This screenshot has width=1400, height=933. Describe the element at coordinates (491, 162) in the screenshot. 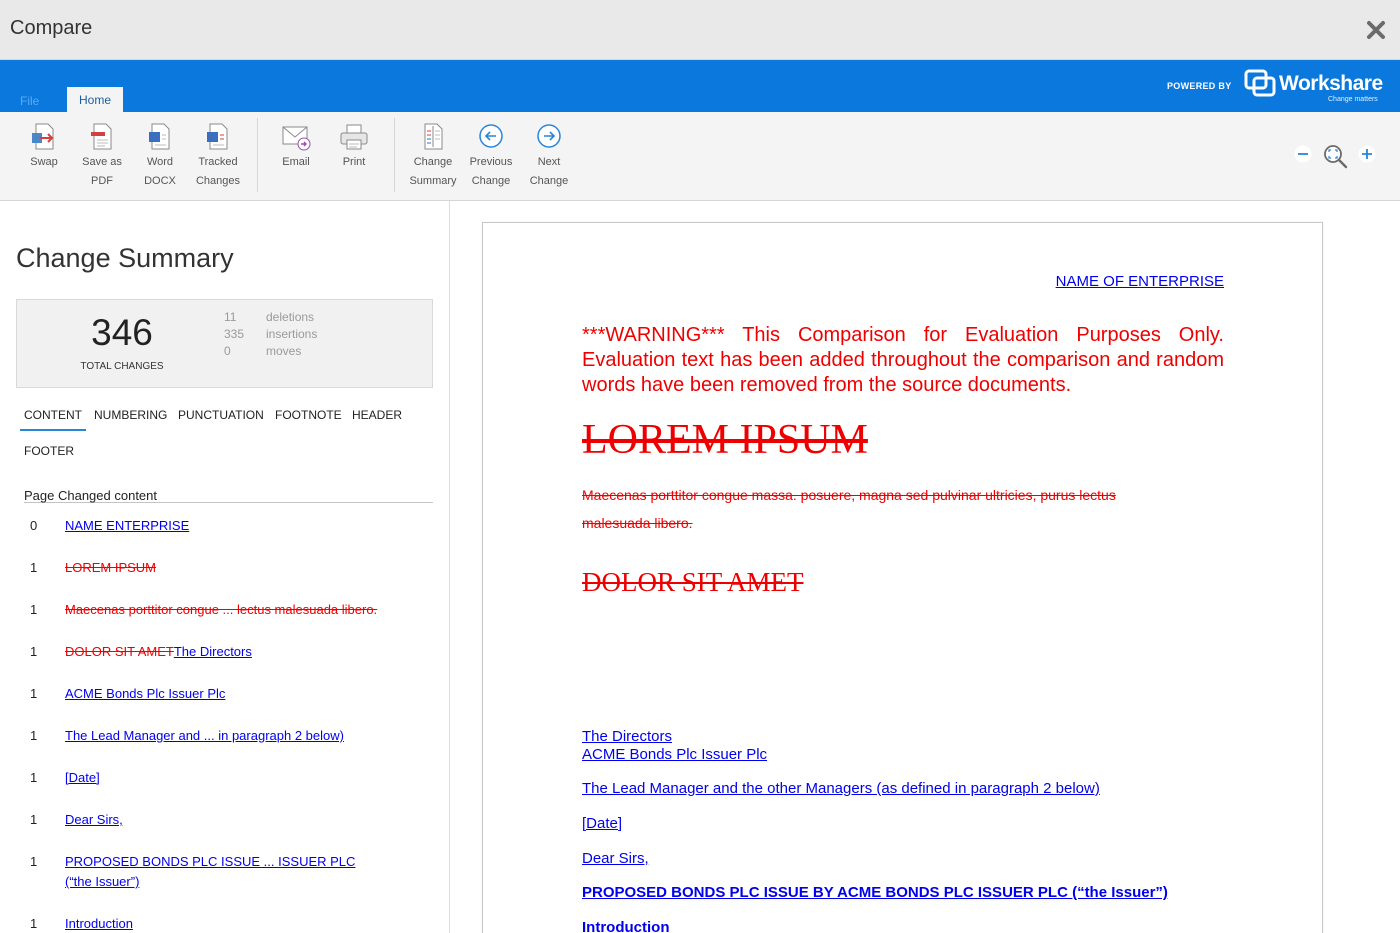

I see `previous-change-label-1: Previous` at that location.